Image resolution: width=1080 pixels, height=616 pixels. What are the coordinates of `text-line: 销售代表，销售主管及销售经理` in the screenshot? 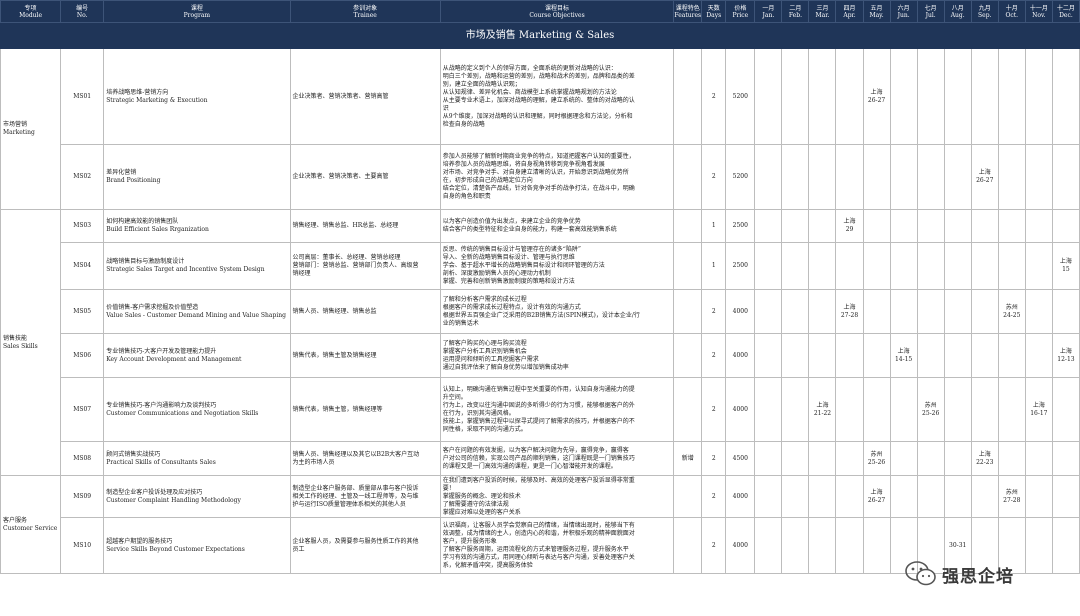 It's located at (334, 355).